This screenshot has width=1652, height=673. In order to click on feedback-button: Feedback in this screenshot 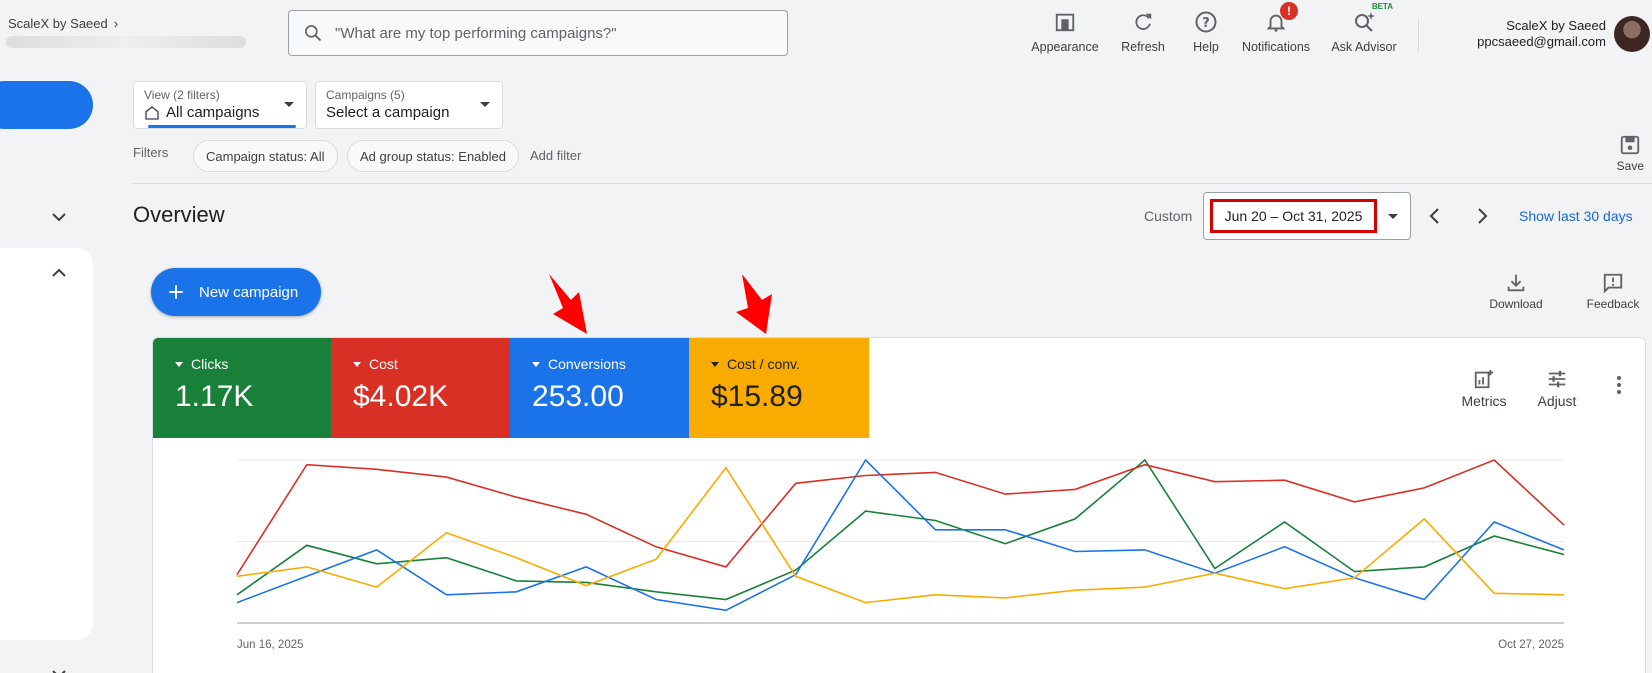, I will do `click(1613, 291)`.